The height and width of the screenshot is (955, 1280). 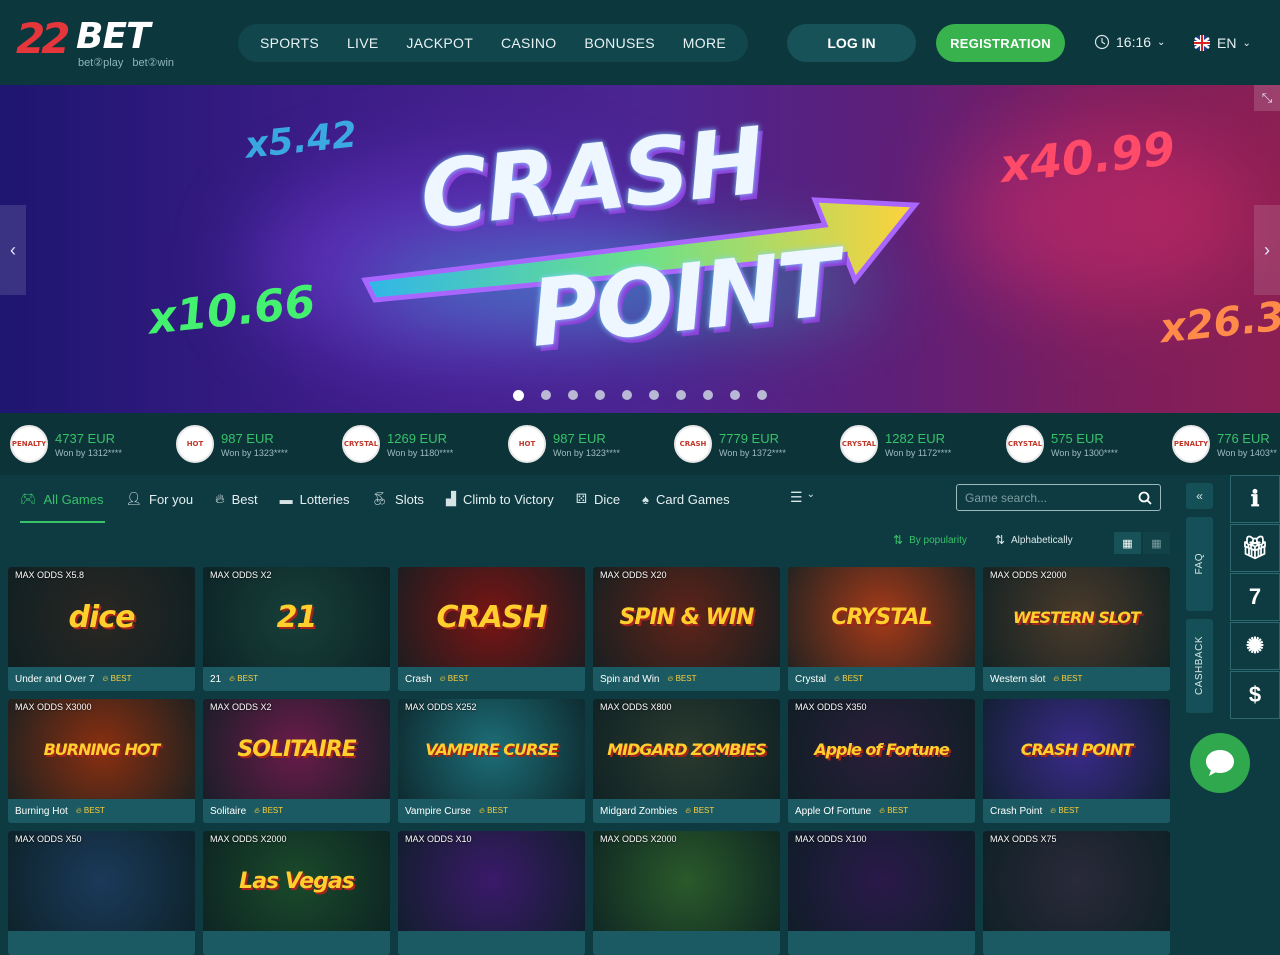 What do you see at coordinates (289, 43) in the screenshot?
I see `nav-sports: SPORTS` at bounding box center [289, 43].